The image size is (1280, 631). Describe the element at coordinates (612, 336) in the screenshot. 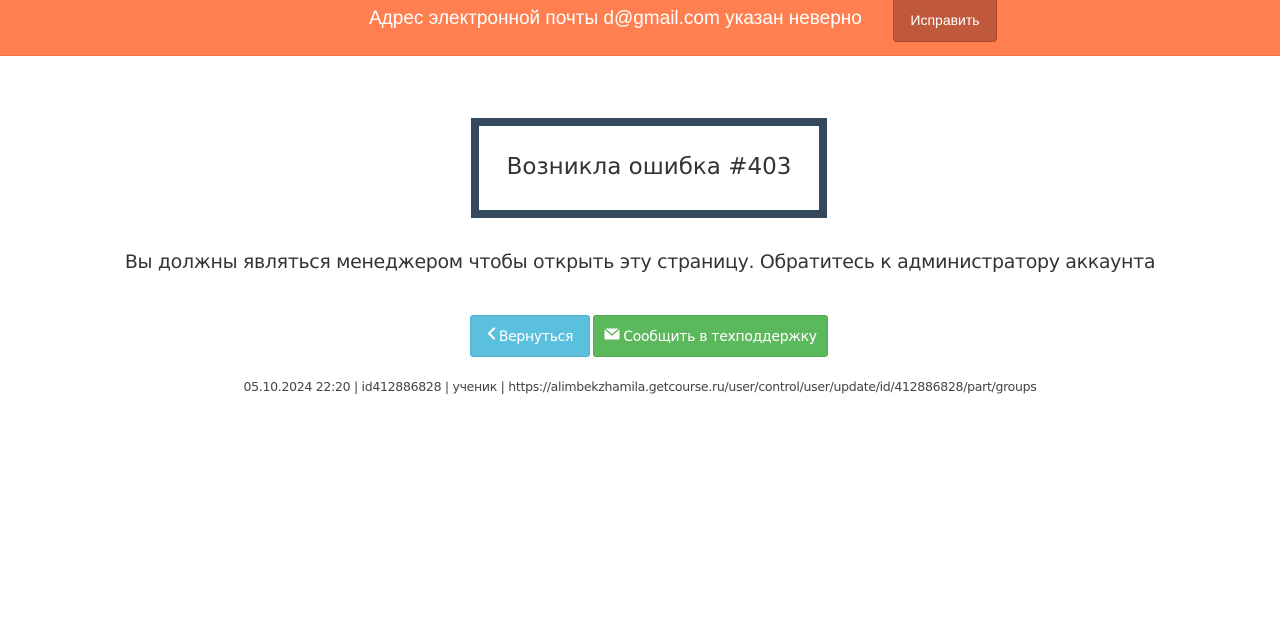

I see `envelope-icon` at that location.